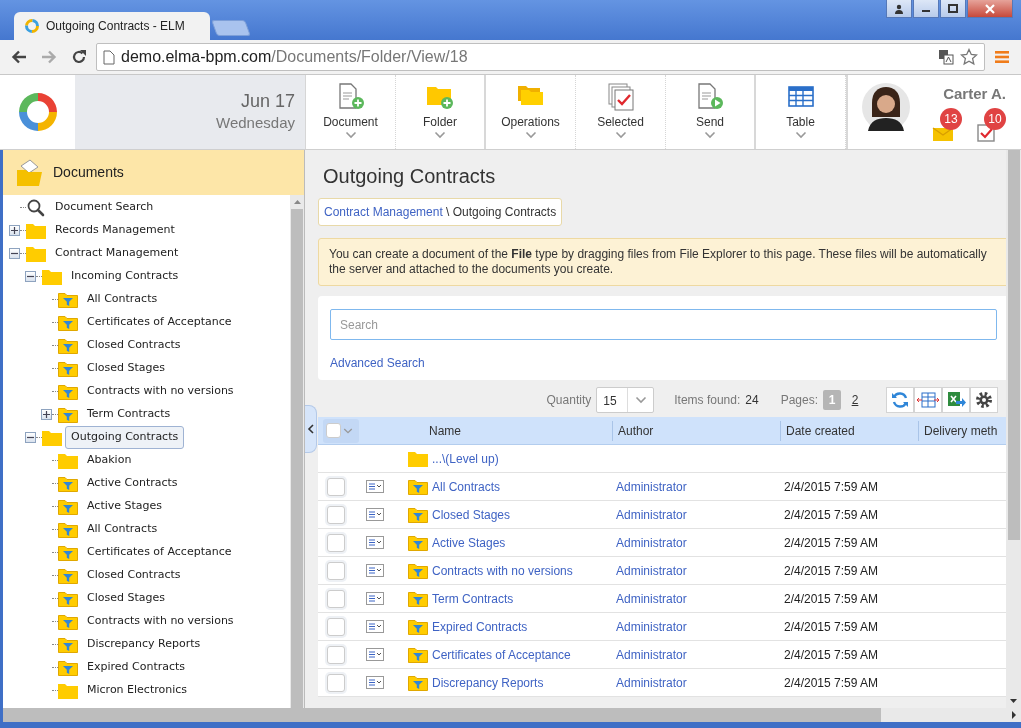 The width and height of the screenshot is (1021, 728). I want to click on column-header: Name, so click(445, 430).